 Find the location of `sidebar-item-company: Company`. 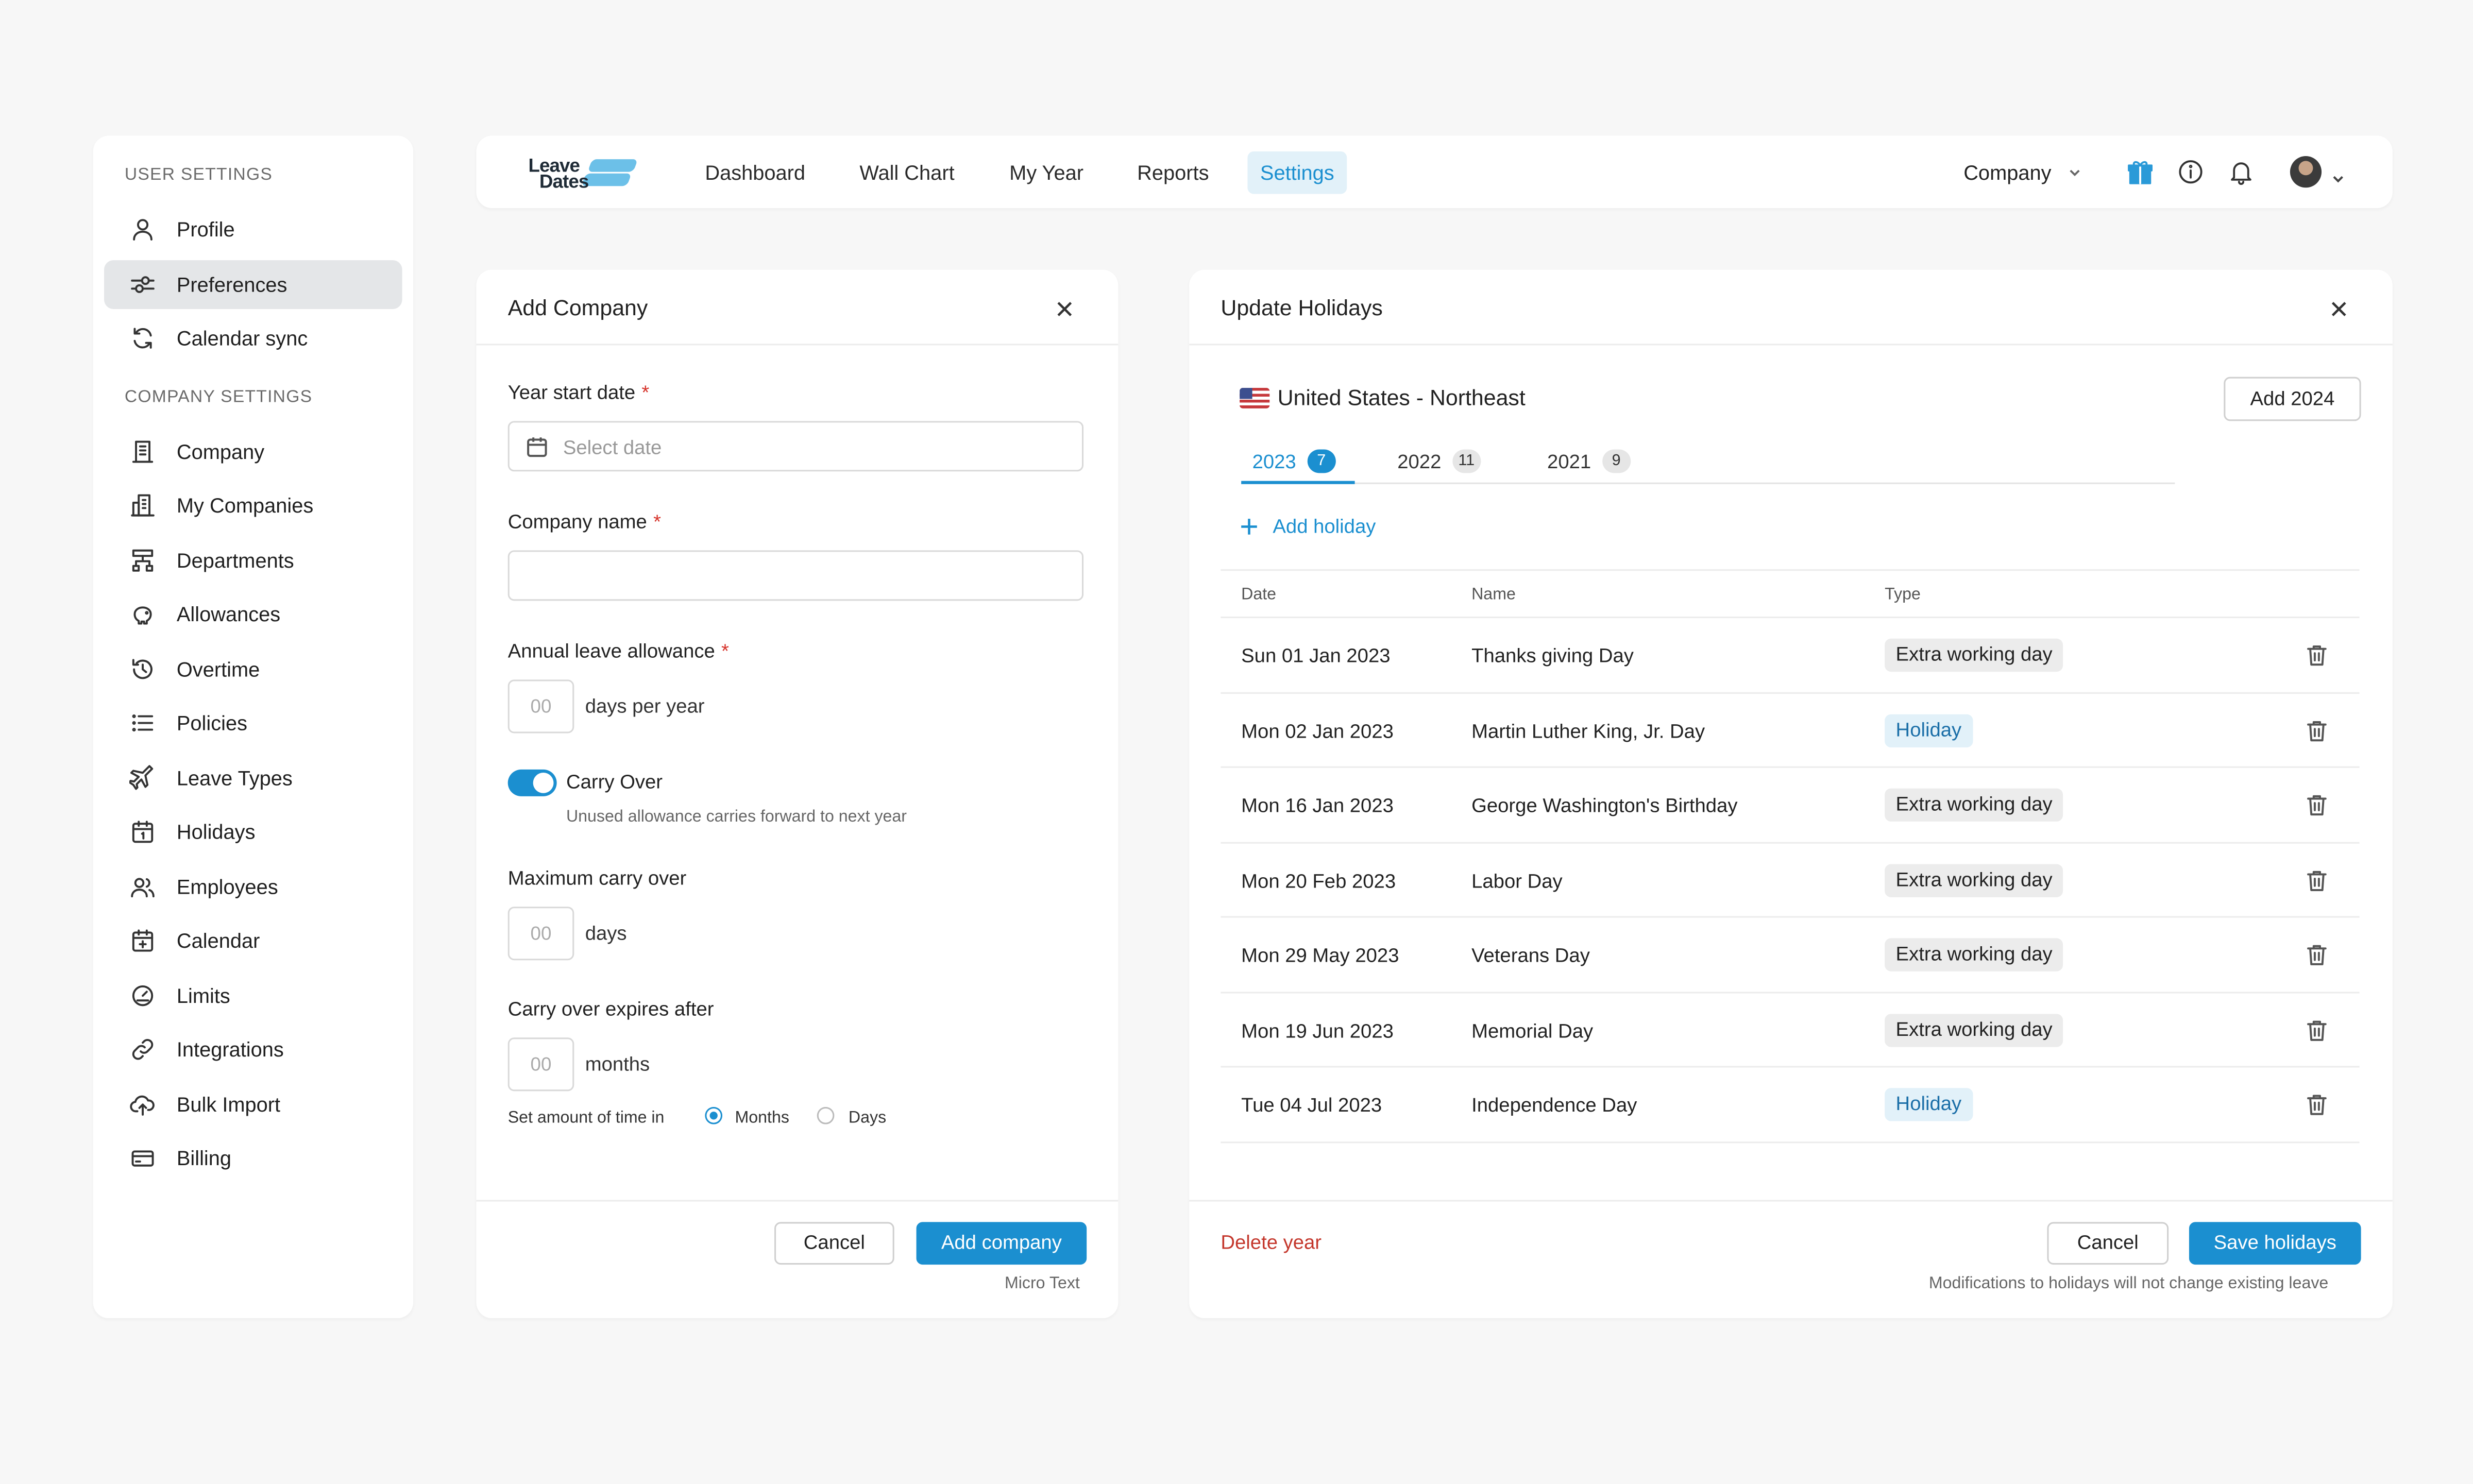

sidebar-item-company: Company is located at coordinates (253, 452).